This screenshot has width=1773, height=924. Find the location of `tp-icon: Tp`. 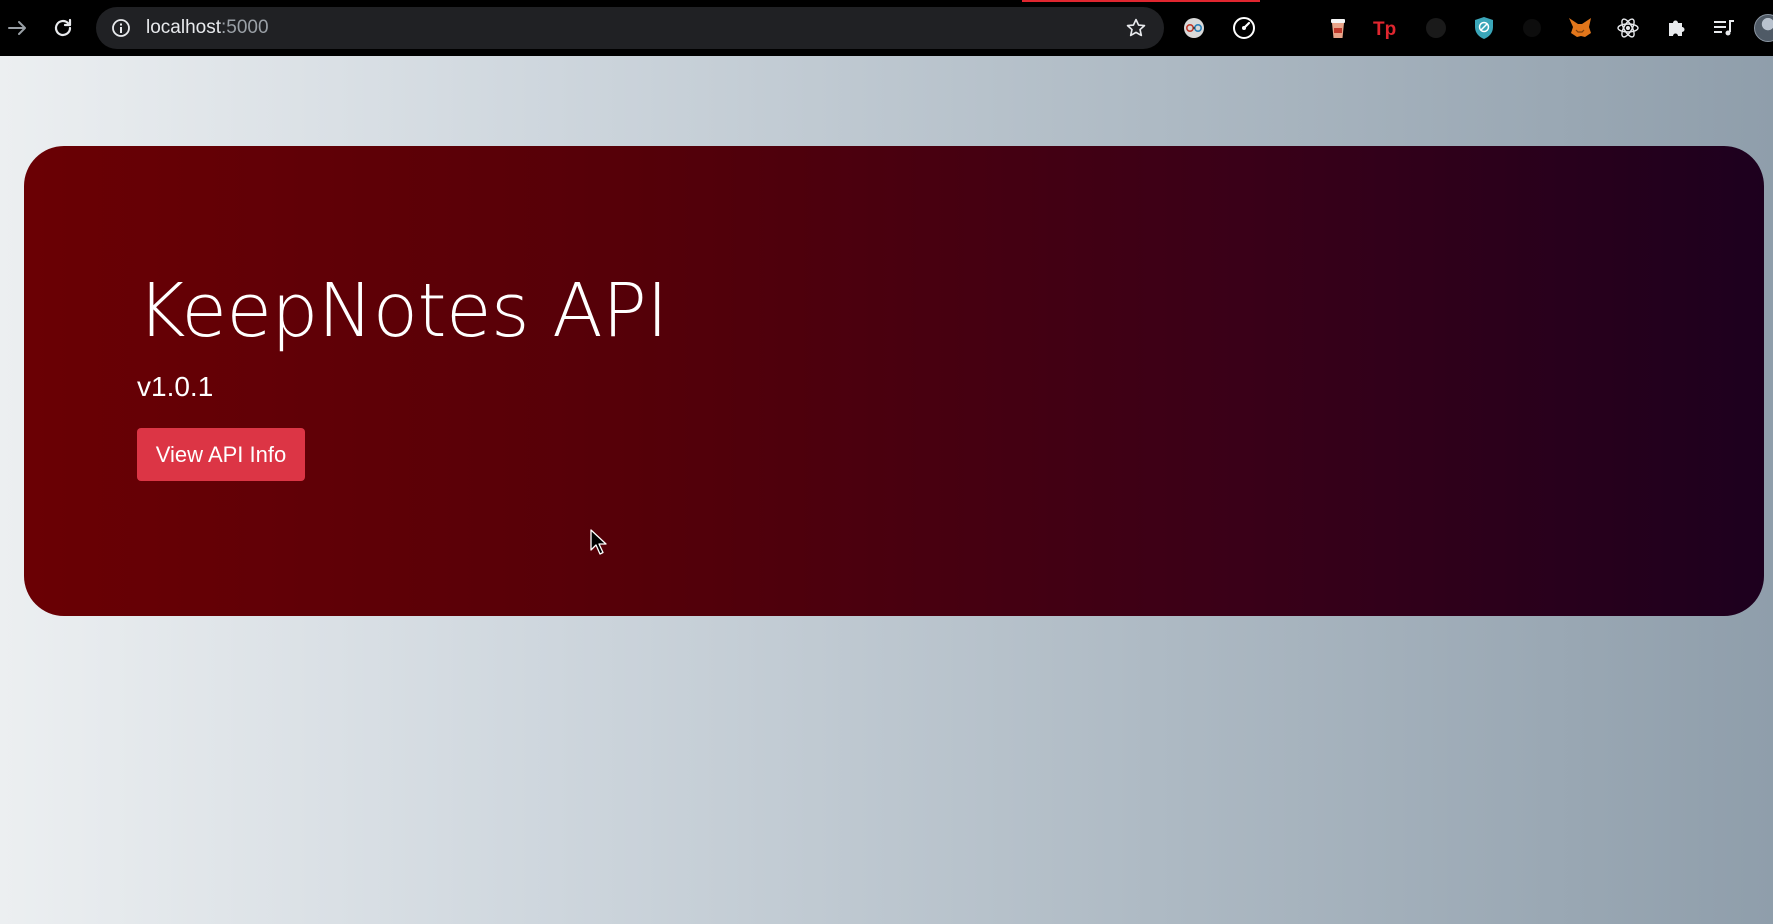

tp-icon: Tp is located at coordinates (1386, 28).